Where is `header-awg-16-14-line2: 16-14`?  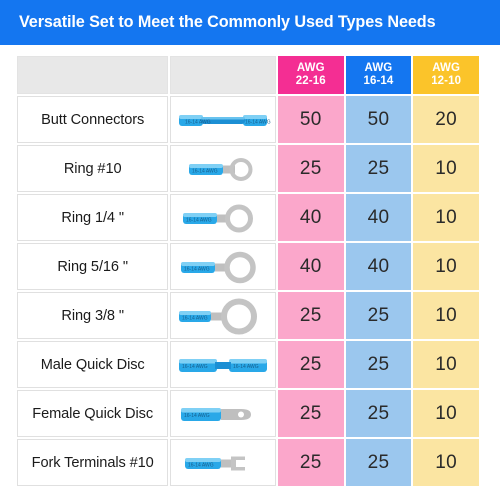 header-awg-16-14-line2: 16-14 is located at coordinates (378, 81).